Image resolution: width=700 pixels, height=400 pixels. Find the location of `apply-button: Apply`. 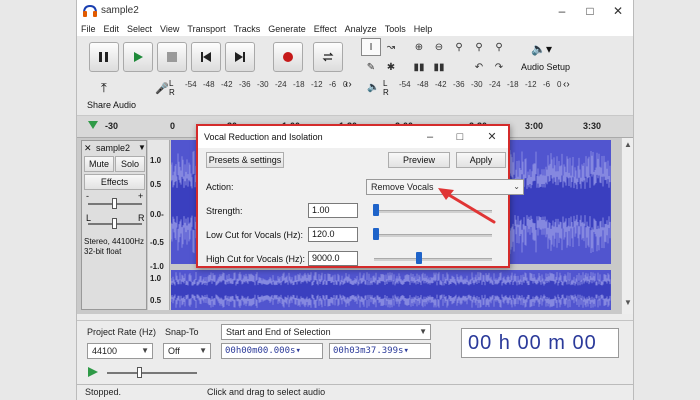

apply-button: Apply is located at coordinates (481, 160).